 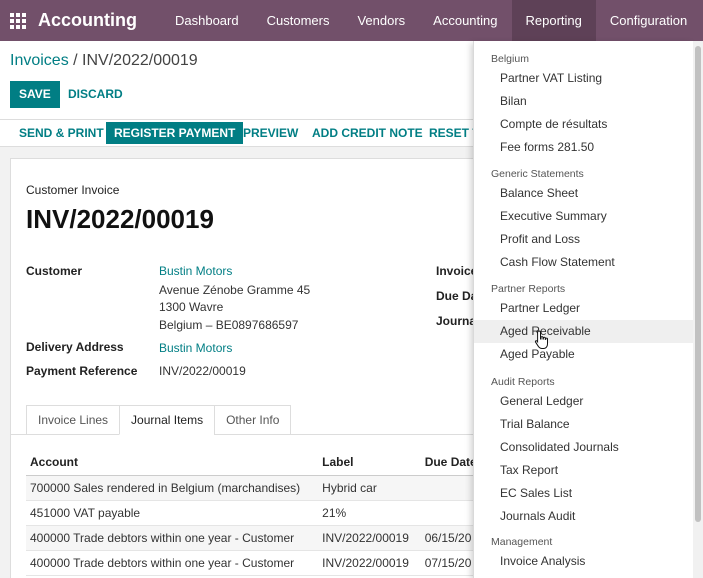 What do you see at coordinates (584, 561) in the screenshot?
I see `menu-item-invoice-analysis: Invoice Analysis` at bounding box center [584, 561].